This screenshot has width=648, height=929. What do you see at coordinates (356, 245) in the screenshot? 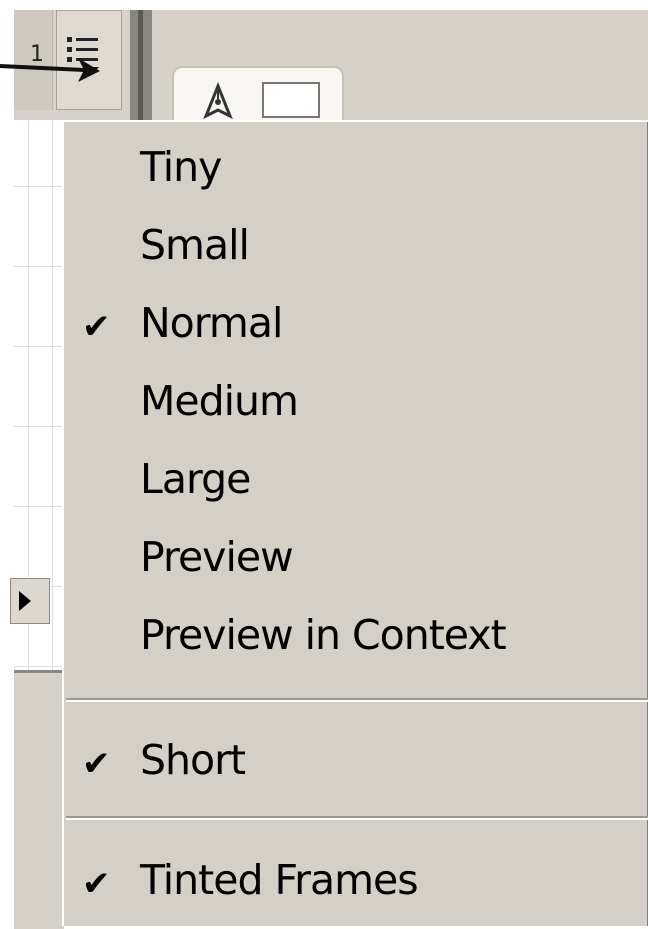
I see `menu-item-small: Small` at bounding box center [356, 245].